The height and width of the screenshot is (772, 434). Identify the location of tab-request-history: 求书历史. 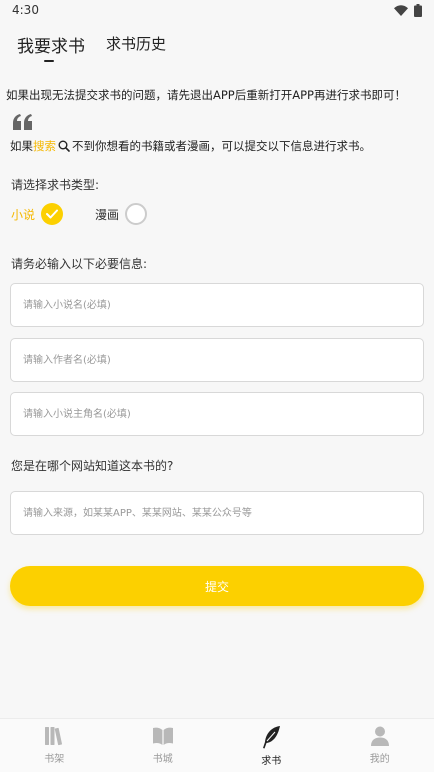
(136, 38).